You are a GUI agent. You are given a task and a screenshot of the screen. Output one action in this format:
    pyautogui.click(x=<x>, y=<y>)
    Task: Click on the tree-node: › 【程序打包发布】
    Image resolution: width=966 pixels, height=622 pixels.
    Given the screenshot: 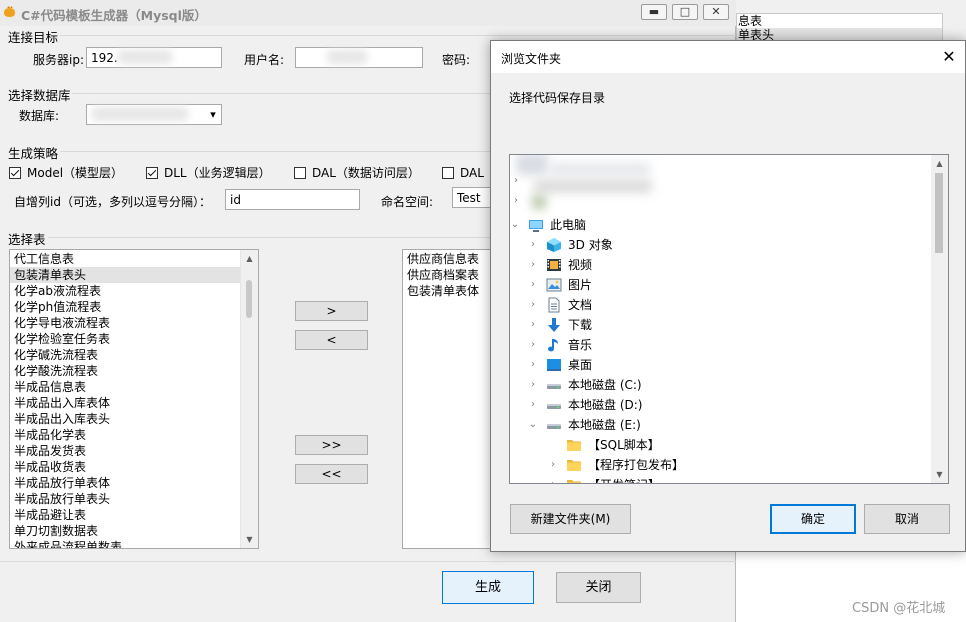 What is the action you would take?
    pyautogui.click(x=698, y=465)
    